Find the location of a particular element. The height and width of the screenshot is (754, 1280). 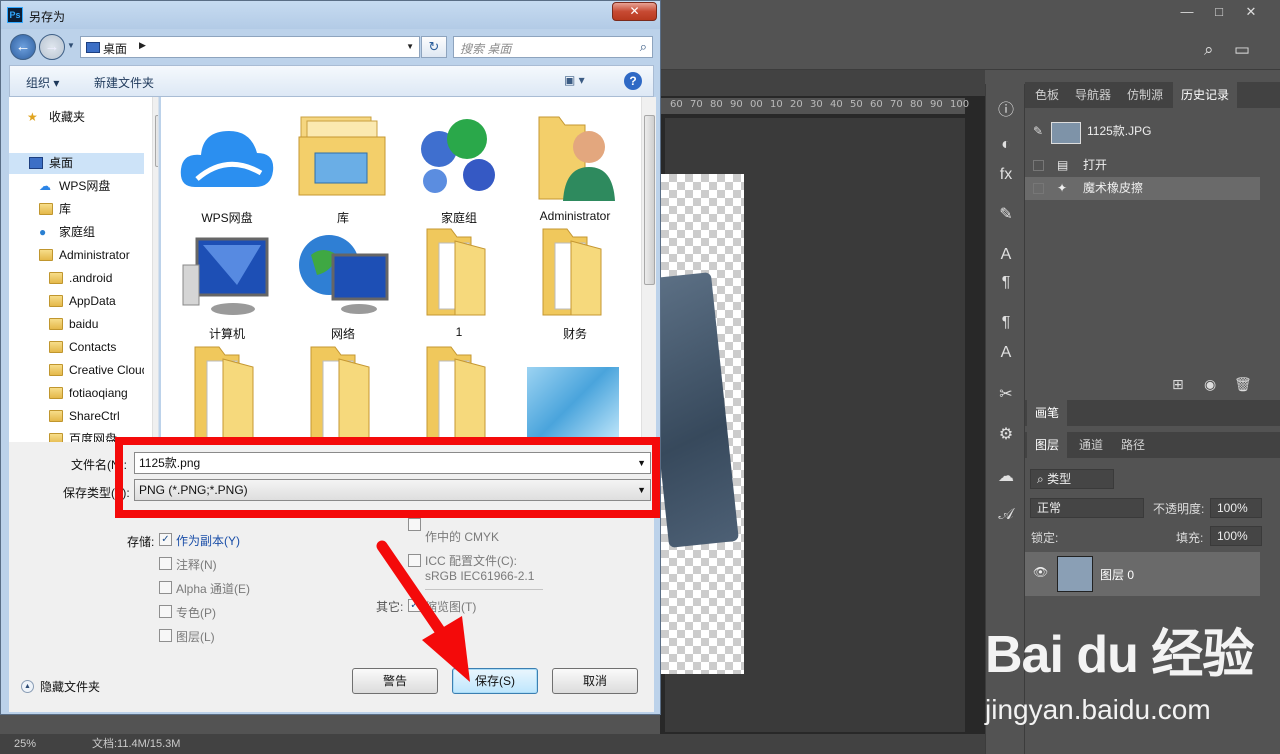

refresh-button: ↻ is located at coordinates (434, 47).